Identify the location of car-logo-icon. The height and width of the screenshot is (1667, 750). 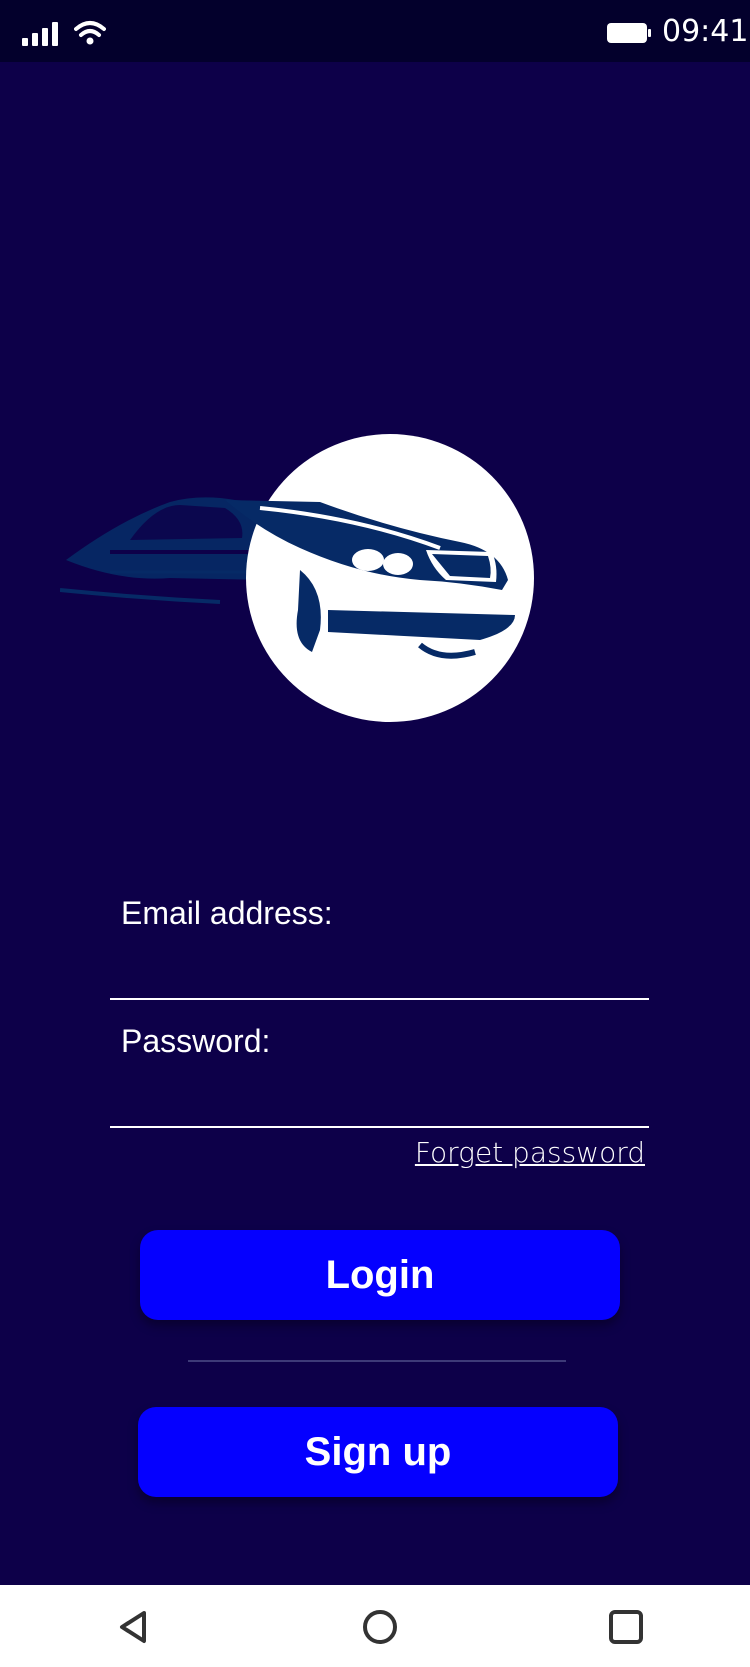
(297, 578).